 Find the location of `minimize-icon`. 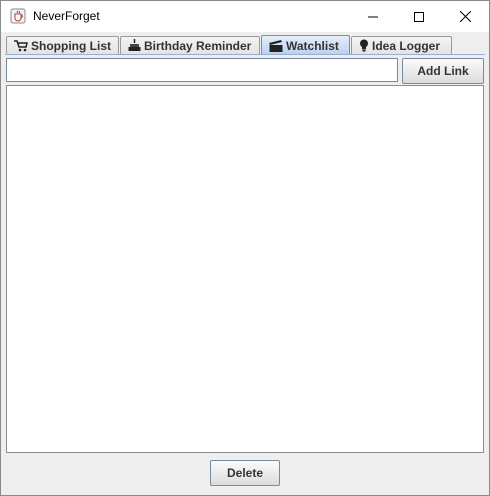

minimize-icon is located at coordinates (373, 16).